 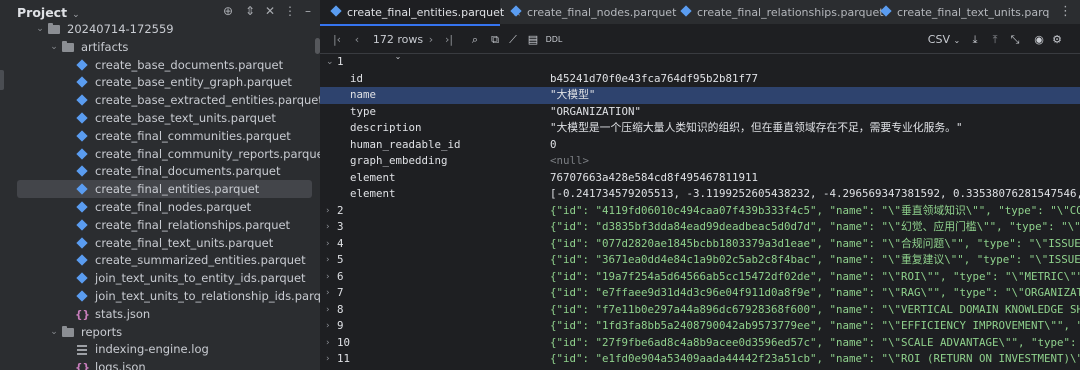 I want to click on tree-file: create_summarized_entities.parquet, so click(x=163, y=260).